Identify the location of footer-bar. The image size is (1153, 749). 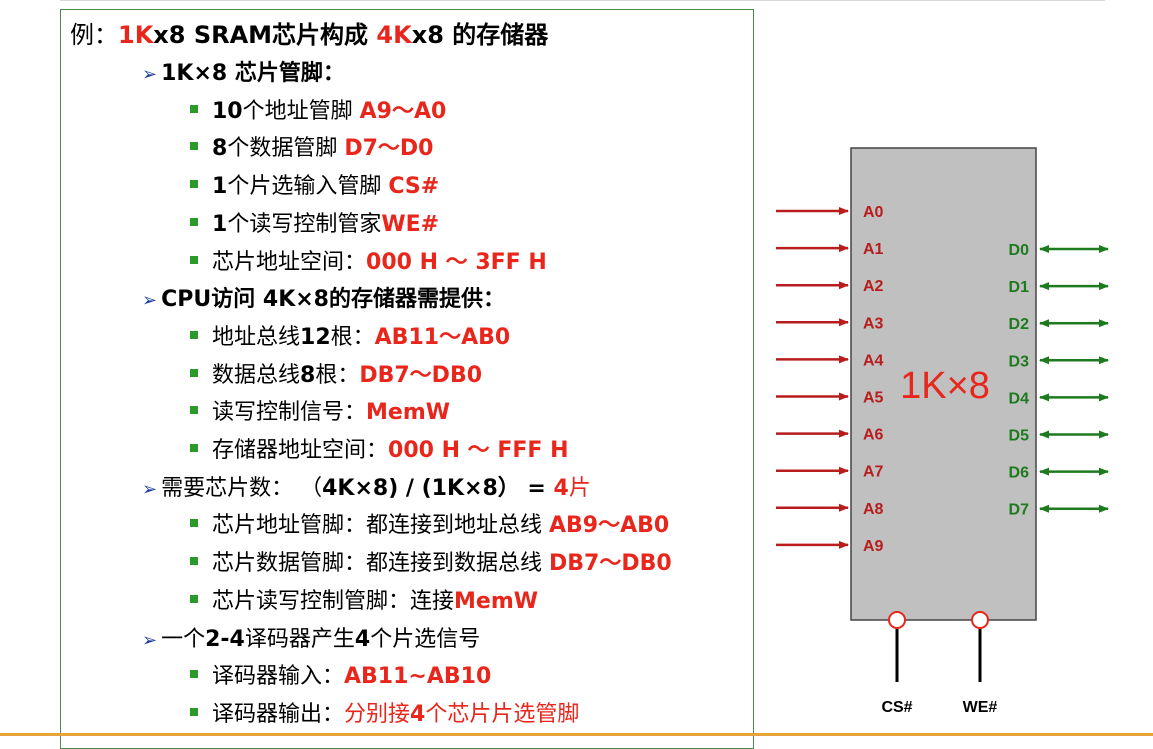
(576, 734).